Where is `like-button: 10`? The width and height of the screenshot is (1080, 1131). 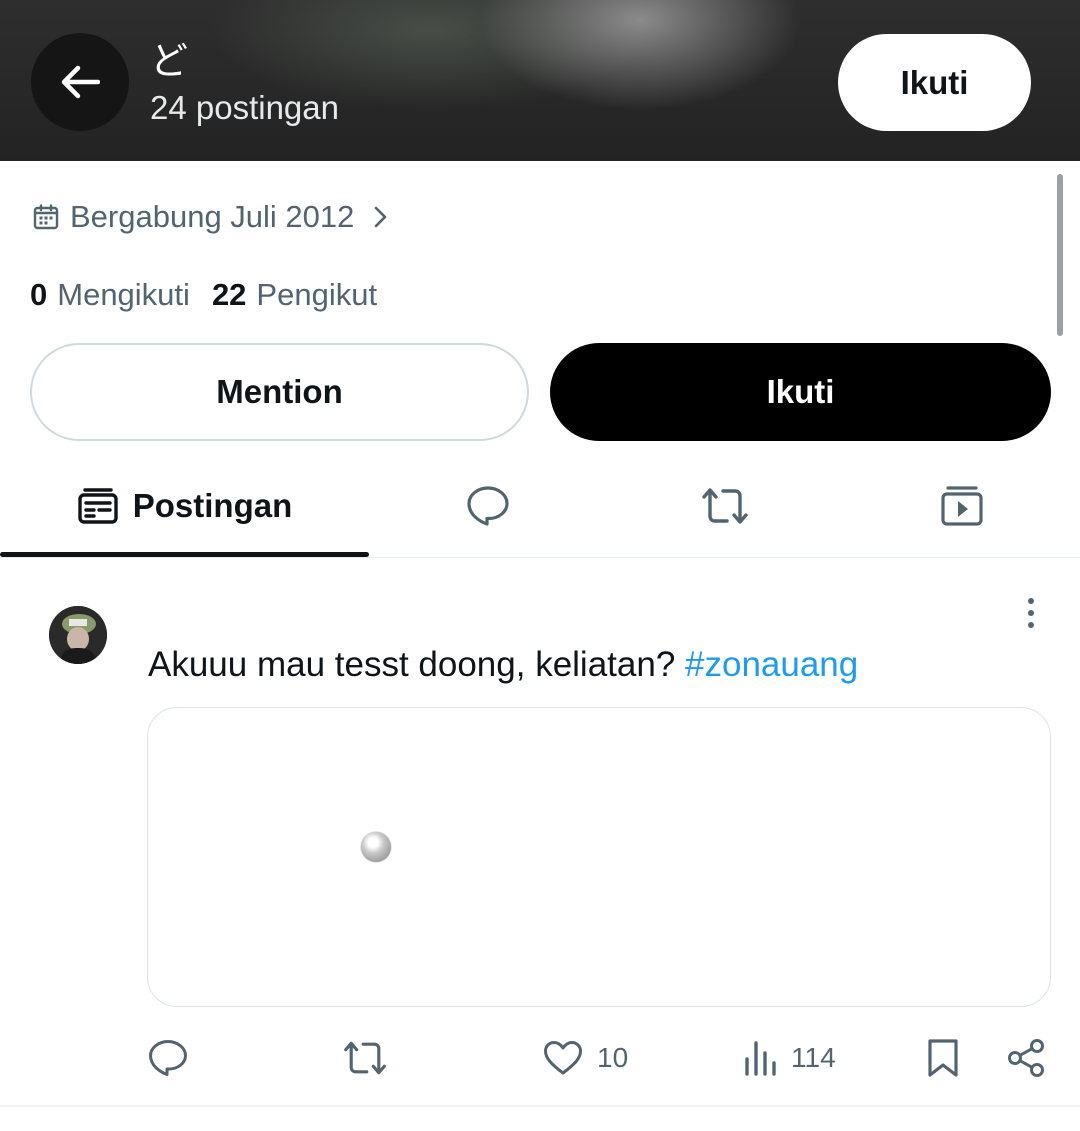
like-button: 10 is located at coordinates (585, 1058).